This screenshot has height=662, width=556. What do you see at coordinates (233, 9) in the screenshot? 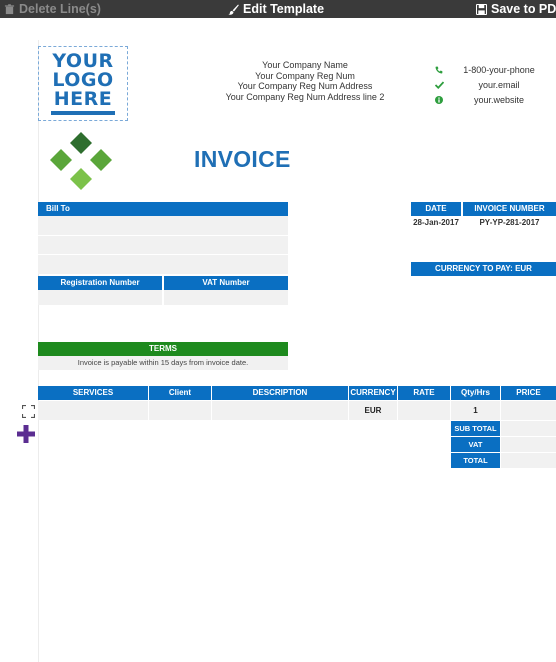
I see `brush-icon` at bounding box center [233, 9].